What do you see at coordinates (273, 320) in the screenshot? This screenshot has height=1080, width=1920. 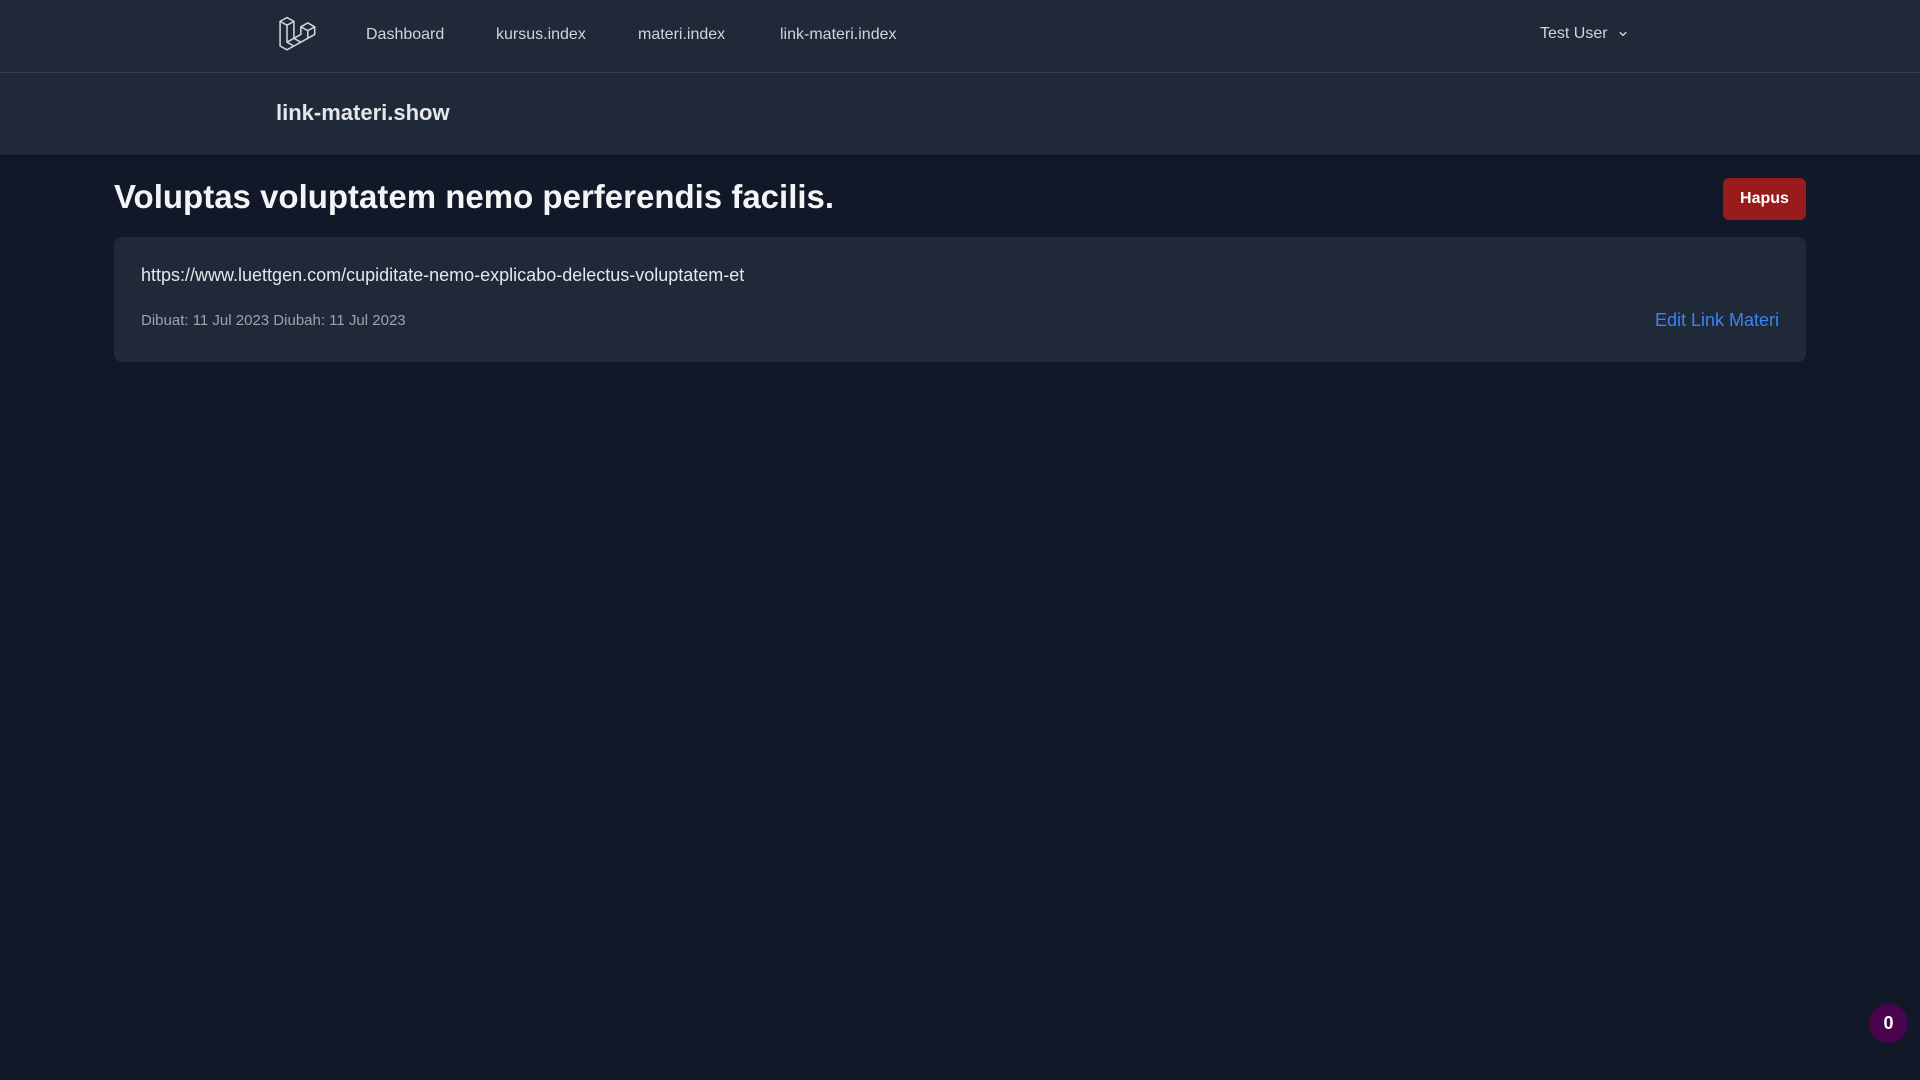 I see `timestamps-text: Dibuat: 11 Jul 2023 Diubah: 11 Jul 2023` at bounding box center [273, 320].